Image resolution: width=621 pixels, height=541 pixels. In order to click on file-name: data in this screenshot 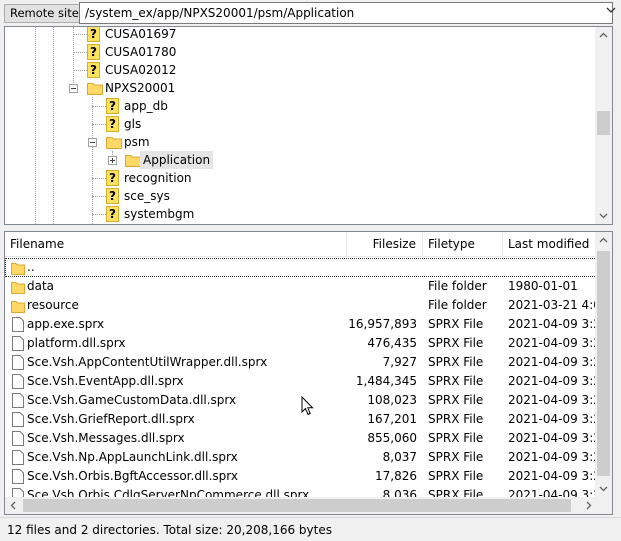, I will do `click(41, 286)`.